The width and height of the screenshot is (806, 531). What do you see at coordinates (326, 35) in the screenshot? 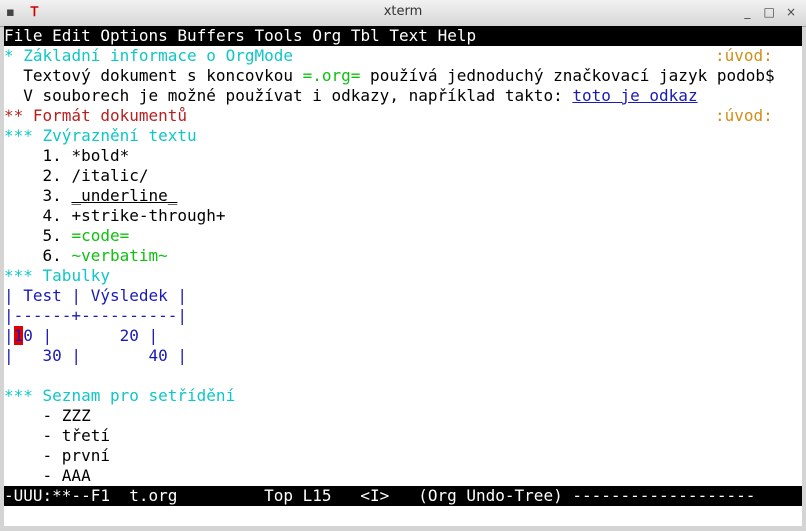
I see `menu-org: Org` at bounding box center [326, 35].